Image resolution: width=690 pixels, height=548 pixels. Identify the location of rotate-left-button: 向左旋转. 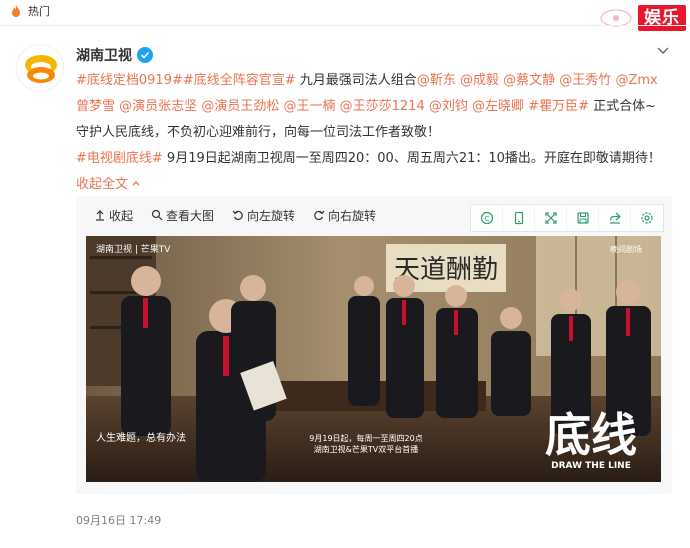
(263, 215).